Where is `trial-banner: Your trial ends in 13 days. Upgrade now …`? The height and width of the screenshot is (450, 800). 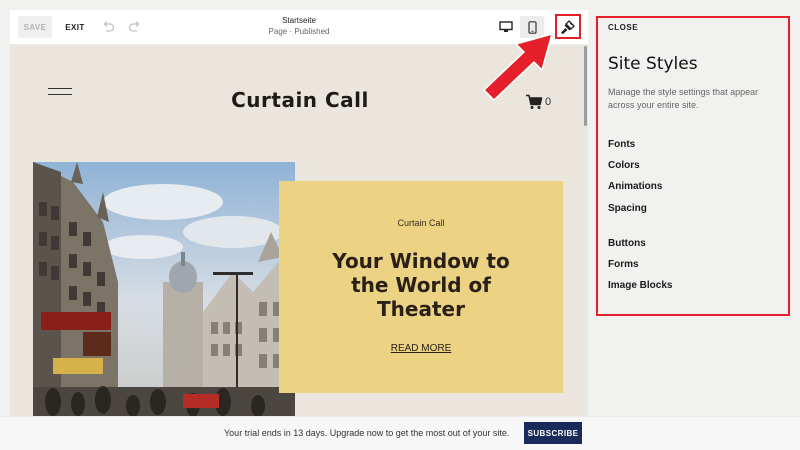
trial-banner: Your trial ends in 13 days. Upgrade now … is located at coordinates (400, 433).